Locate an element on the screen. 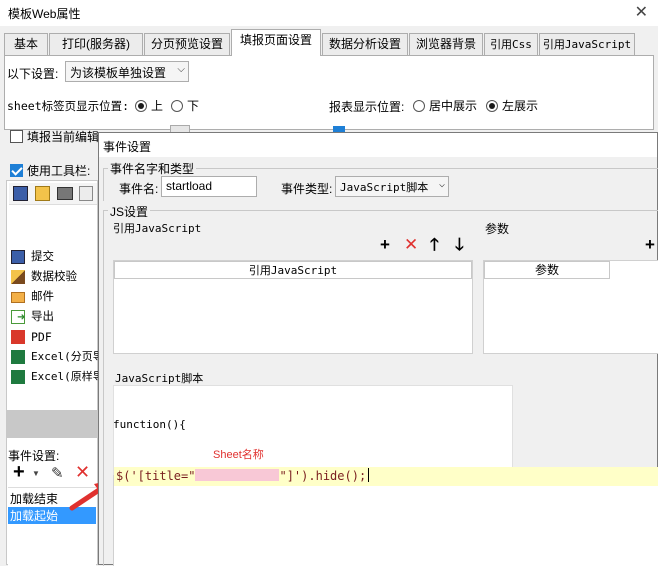  toolbar-item-verify: 数据校验 is located at coordinates (53, 277).